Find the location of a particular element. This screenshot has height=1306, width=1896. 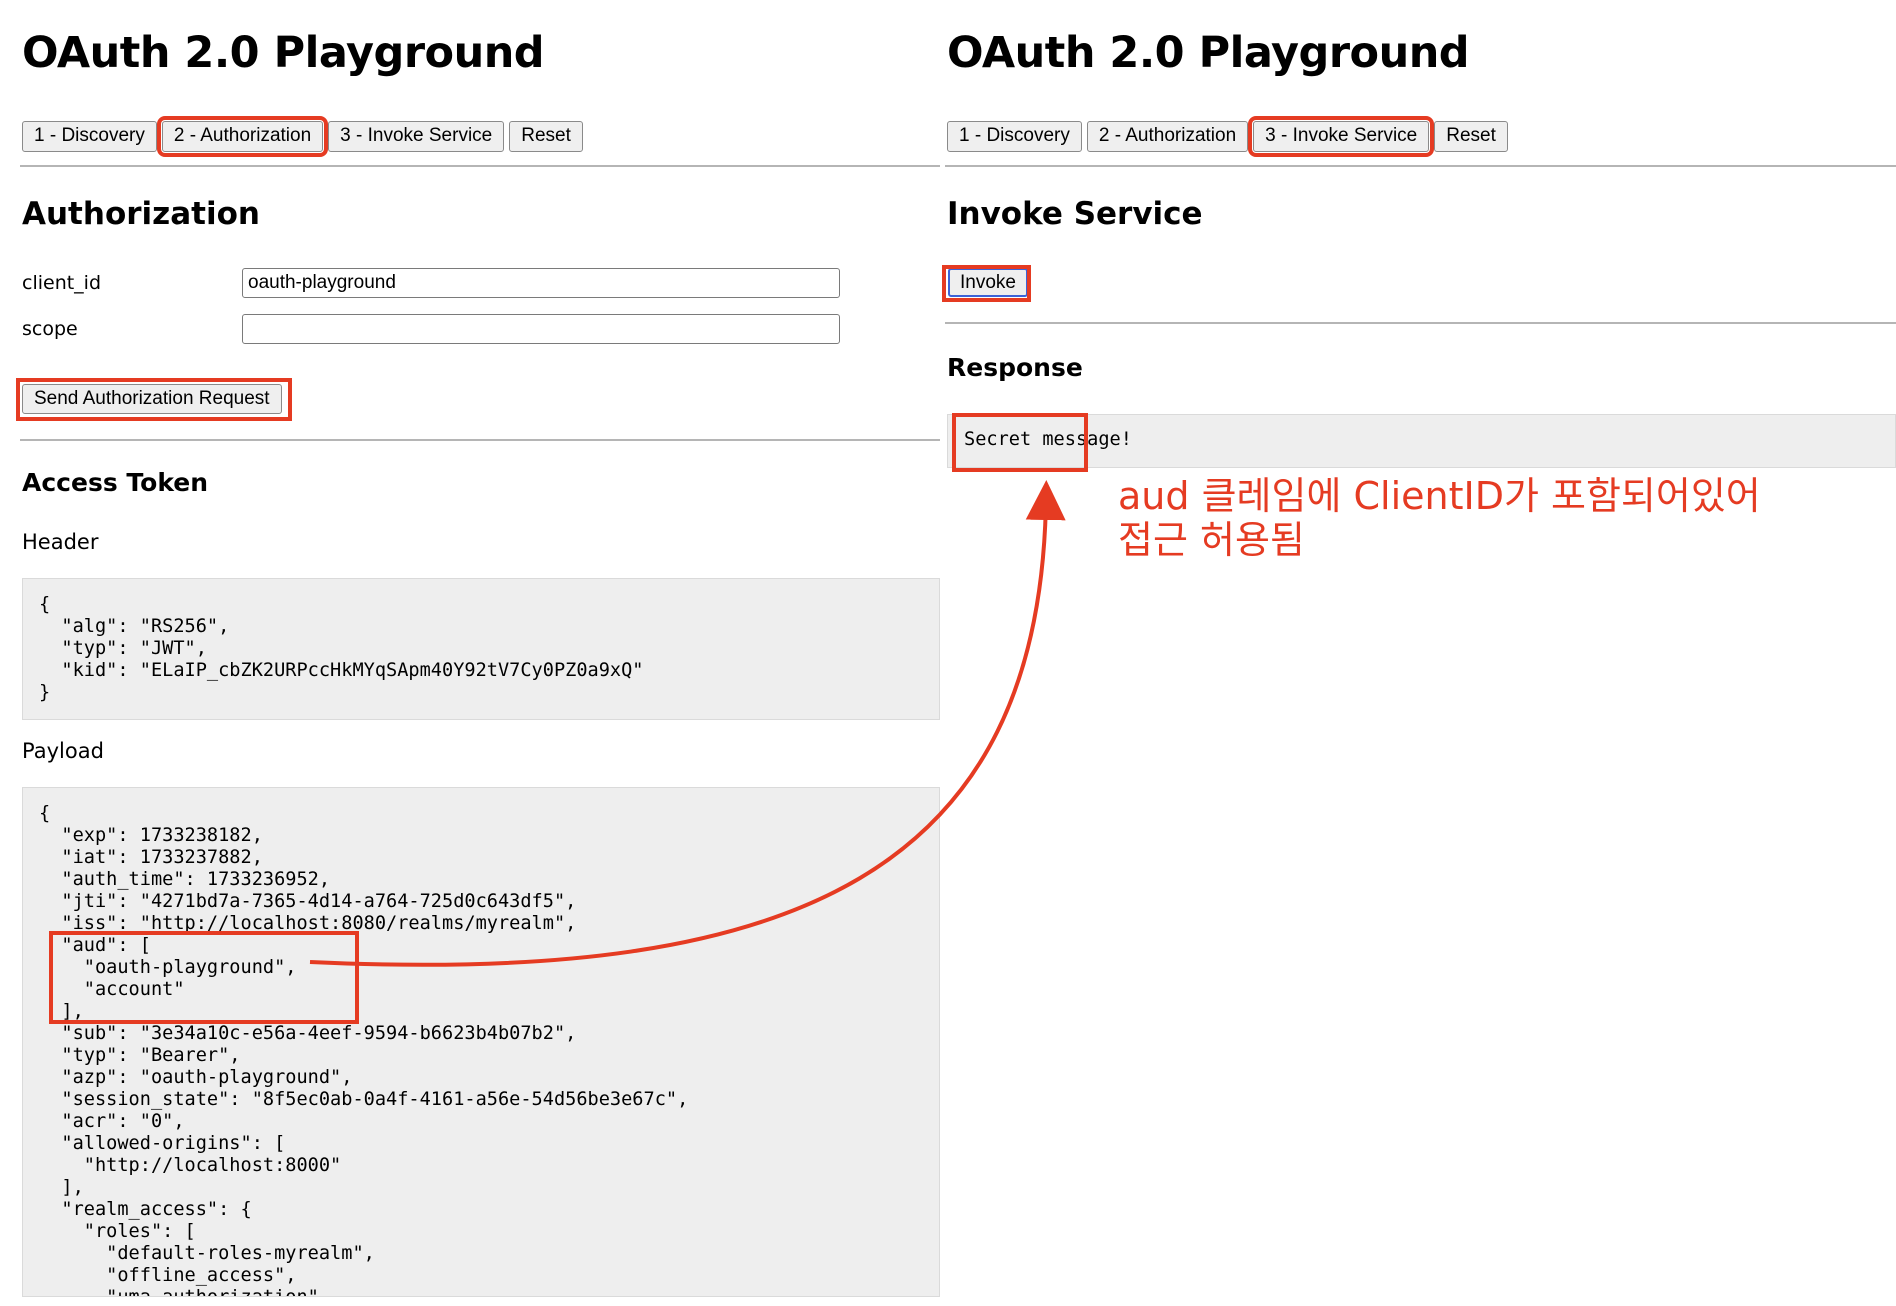

access-token-title: Access Token is located at coordinates (115, 482).